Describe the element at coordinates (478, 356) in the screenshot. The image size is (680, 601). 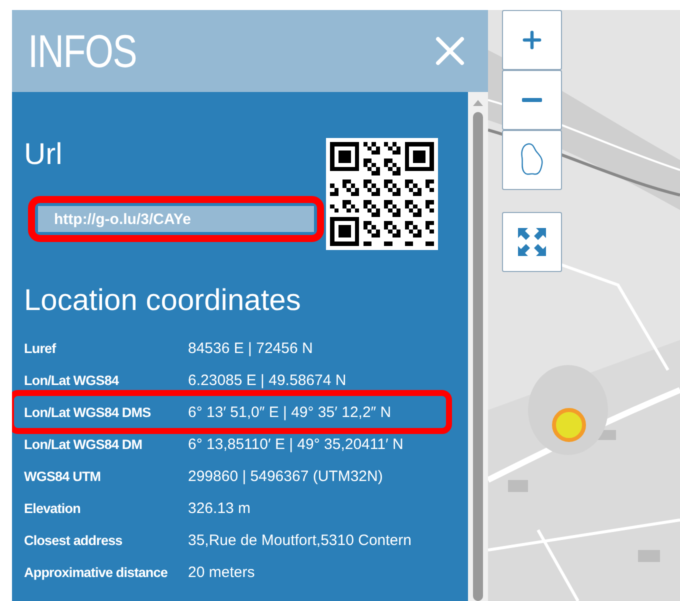
I see `scrollbar-thumb` at that location.